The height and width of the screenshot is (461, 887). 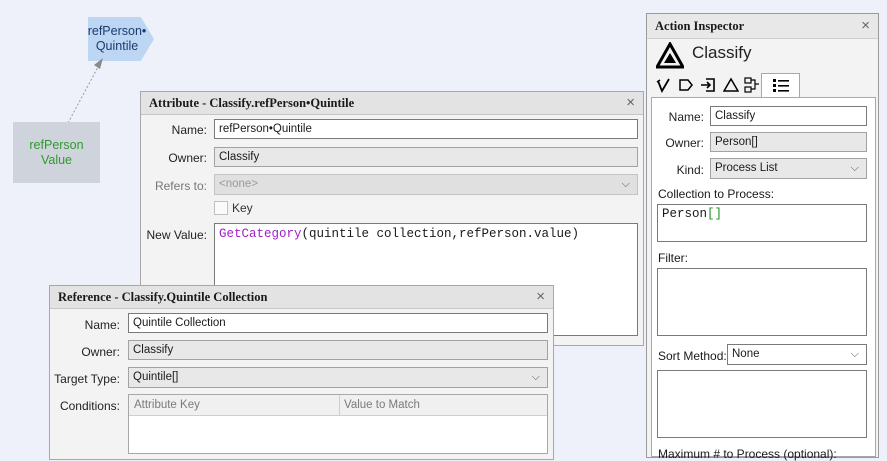 I want to click on column-value-to-match: Value to Match, so click(x=382, y=405).